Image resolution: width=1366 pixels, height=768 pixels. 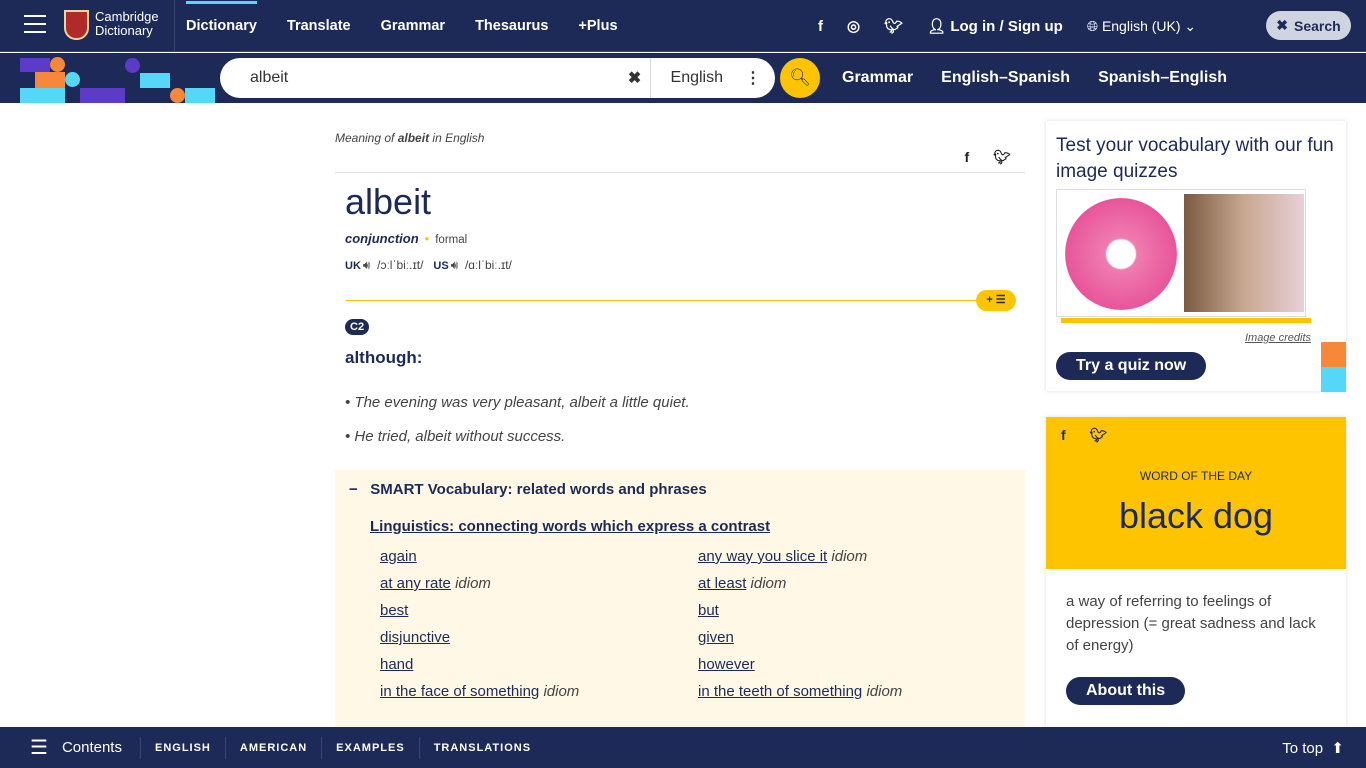 What do you see at coordinates (708, 610) in the screenshot?
I see `related-word-link: but` at bounding box center [708, 610].